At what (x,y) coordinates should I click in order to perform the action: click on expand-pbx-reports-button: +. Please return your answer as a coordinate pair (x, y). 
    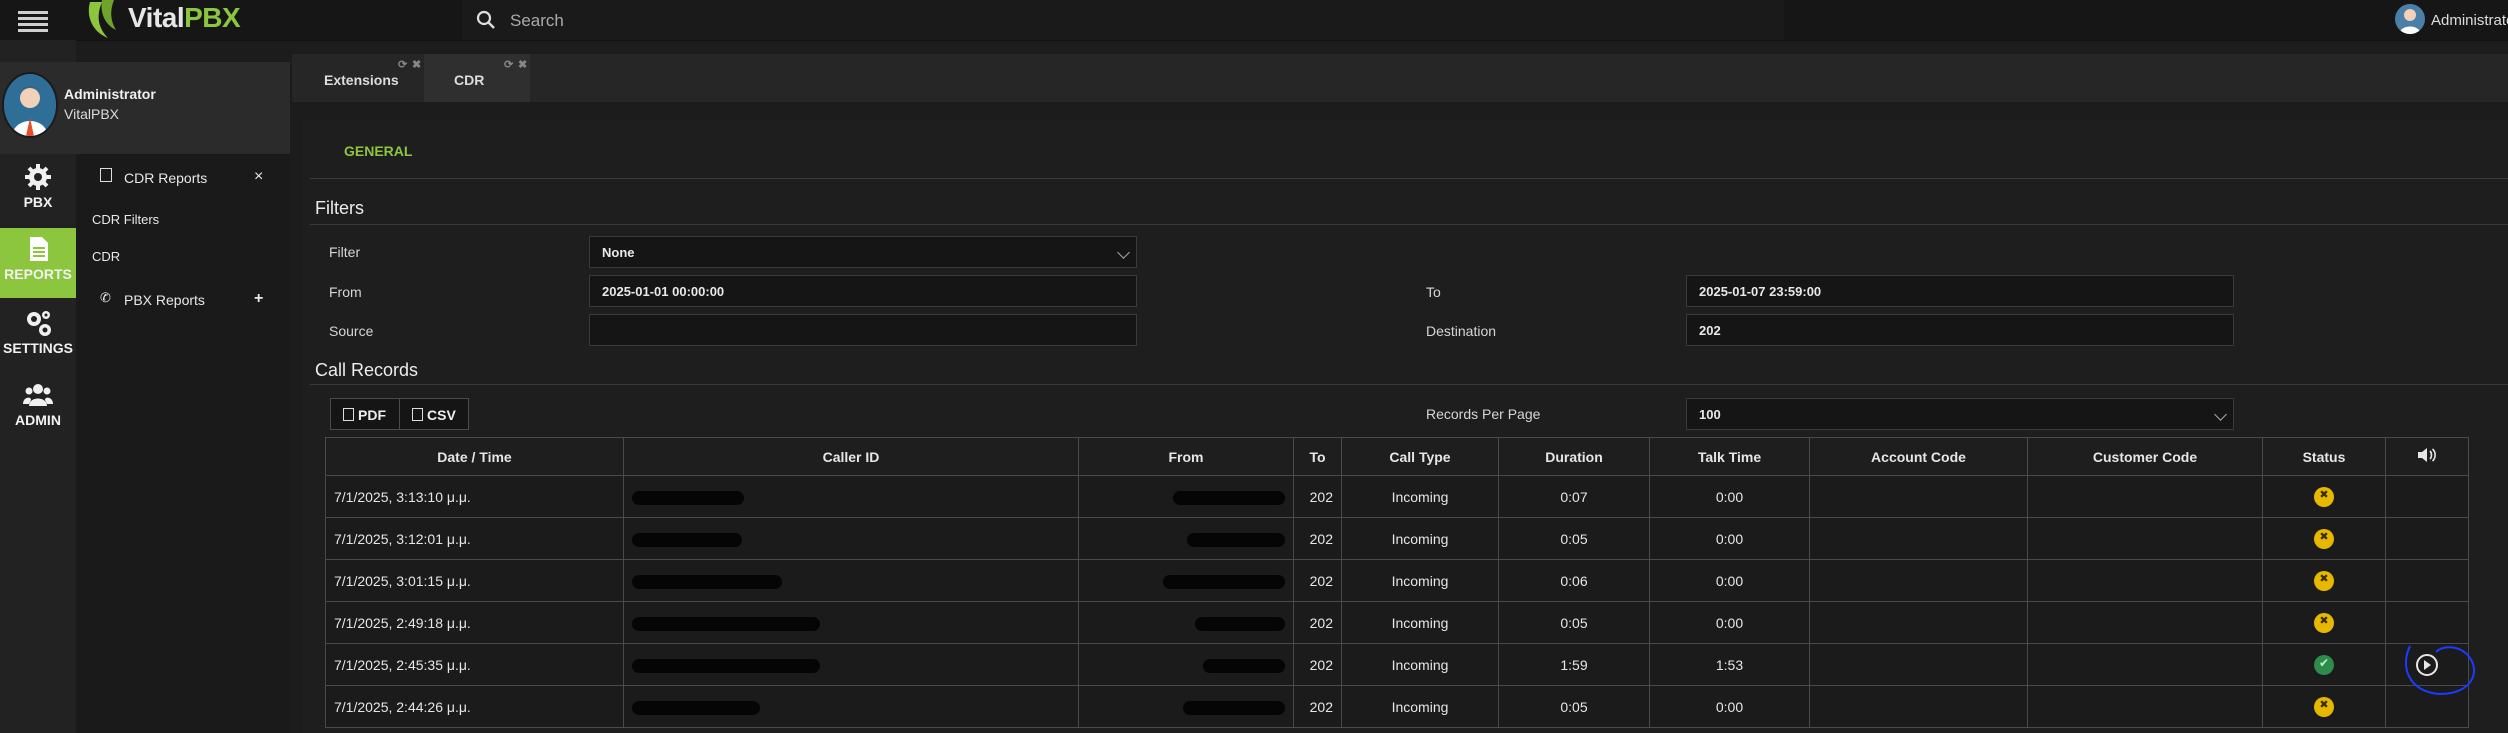
    Looking at the image, I should click on (258, 299).